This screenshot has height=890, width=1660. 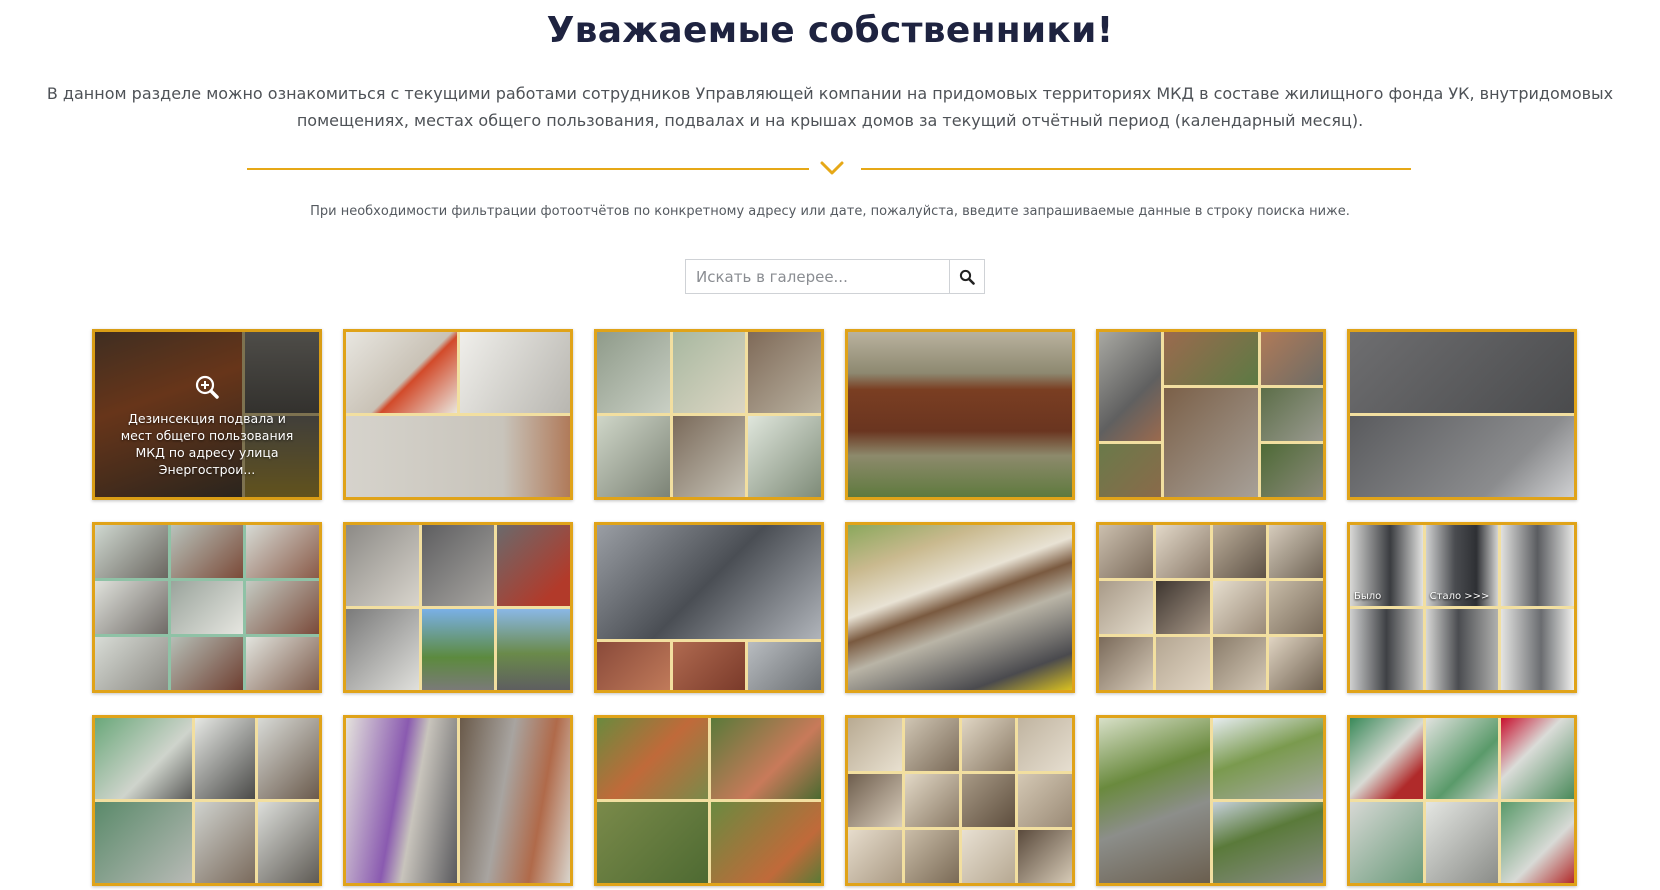 What do you see at coordinates (832, 168) in the screenshot?
I see `chevron-down-icon` at bounding box center [832, 168].